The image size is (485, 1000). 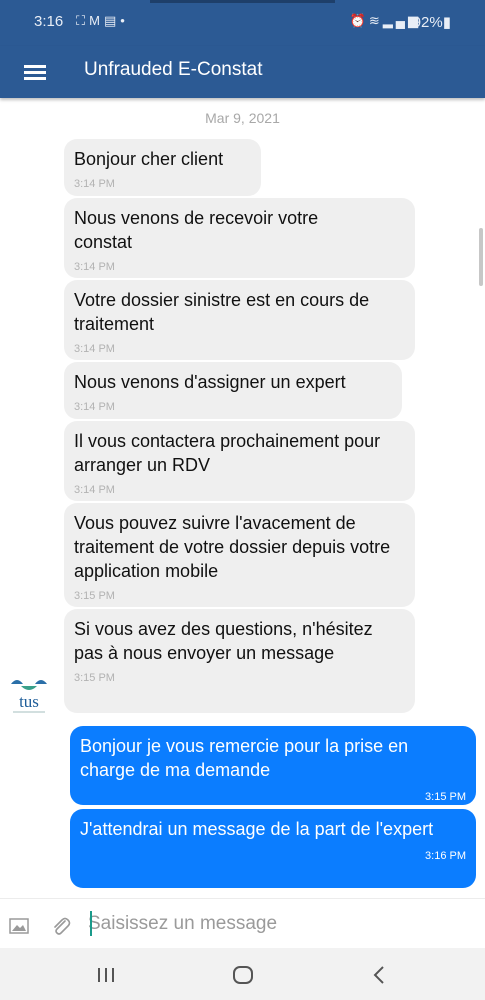 What do you see at coordinates (19, 926) in the screenshot?
I see `image-icon` at bounding box center [19, 926].